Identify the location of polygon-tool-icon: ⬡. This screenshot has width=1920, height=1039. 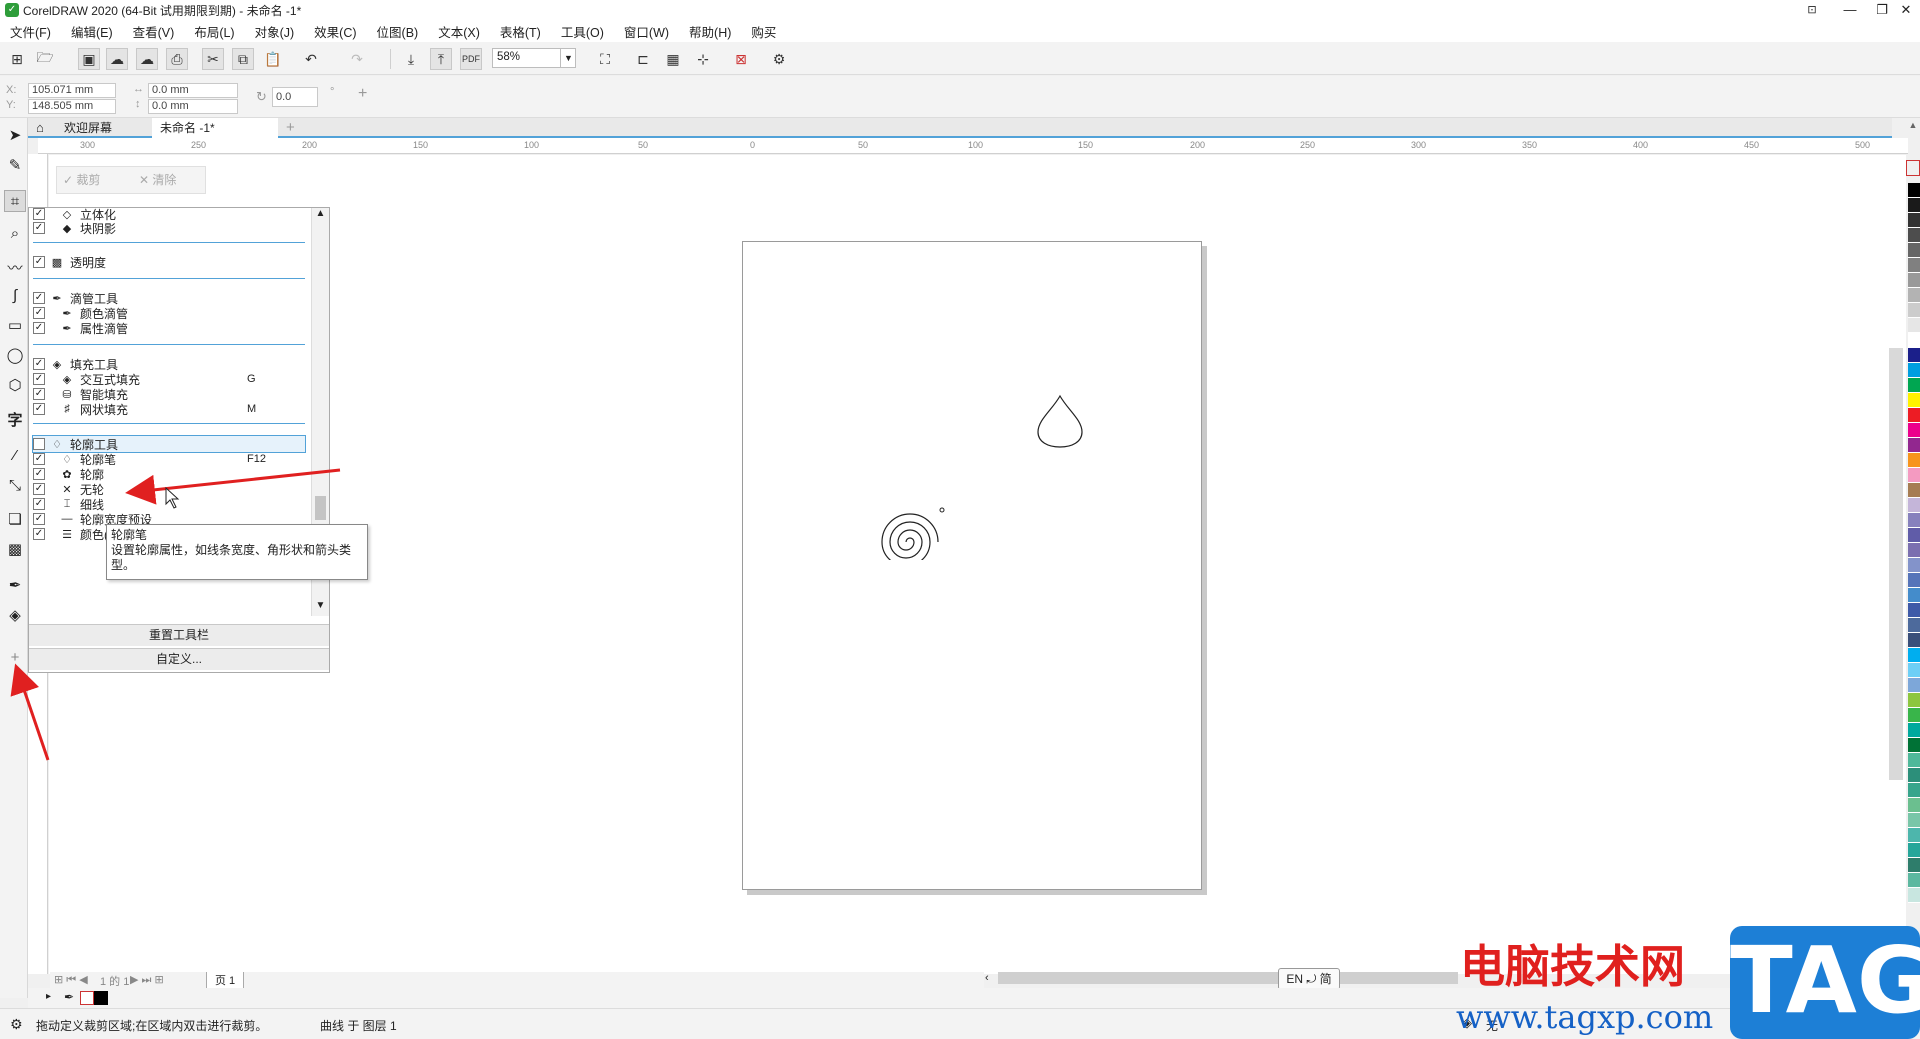
(15, 385).